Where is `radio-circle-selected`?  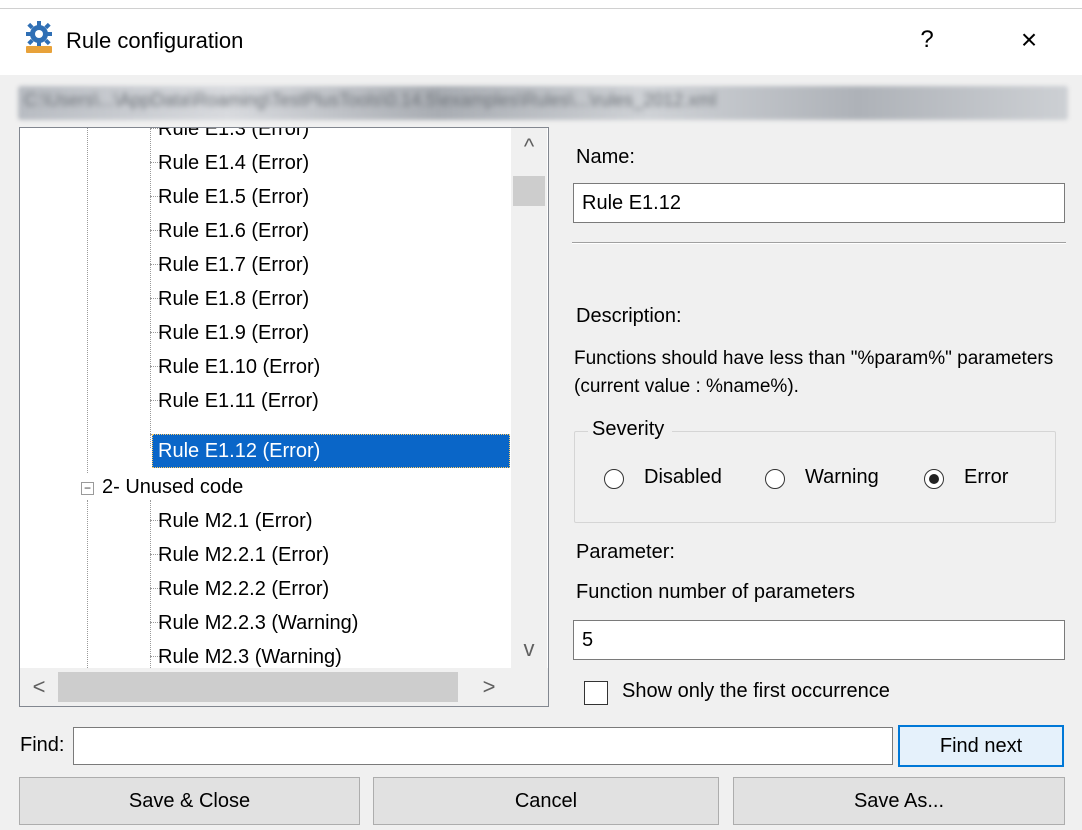
radio-circle-selected is located at coordinates (934, 479).